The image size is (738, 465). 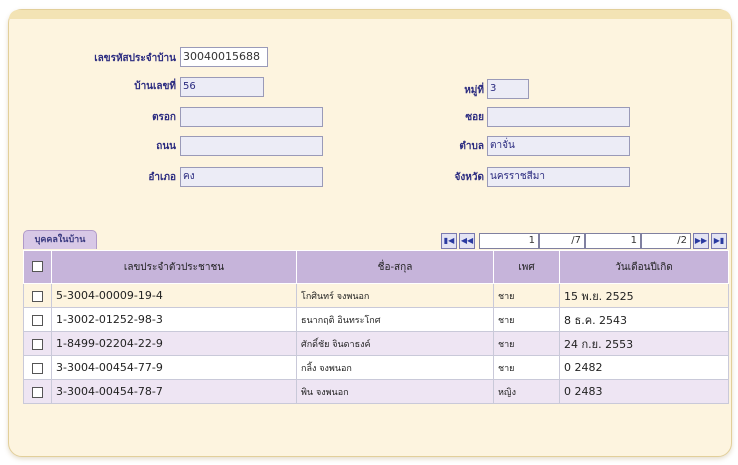 What do you see at coordinates (174, 367) in the screenshot?
I see `citizen-id-cell: 3-3004-00454-77-9` at bounding box center [174, 367].